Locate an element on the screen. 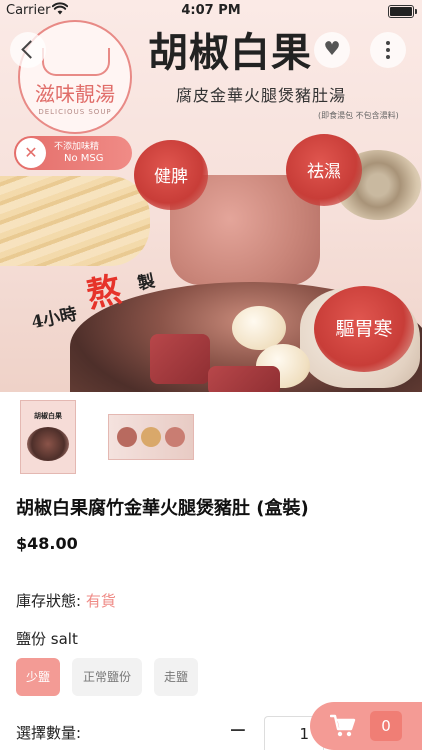  stock-label: 庫存狀態: is located at coordinates (49, 601).